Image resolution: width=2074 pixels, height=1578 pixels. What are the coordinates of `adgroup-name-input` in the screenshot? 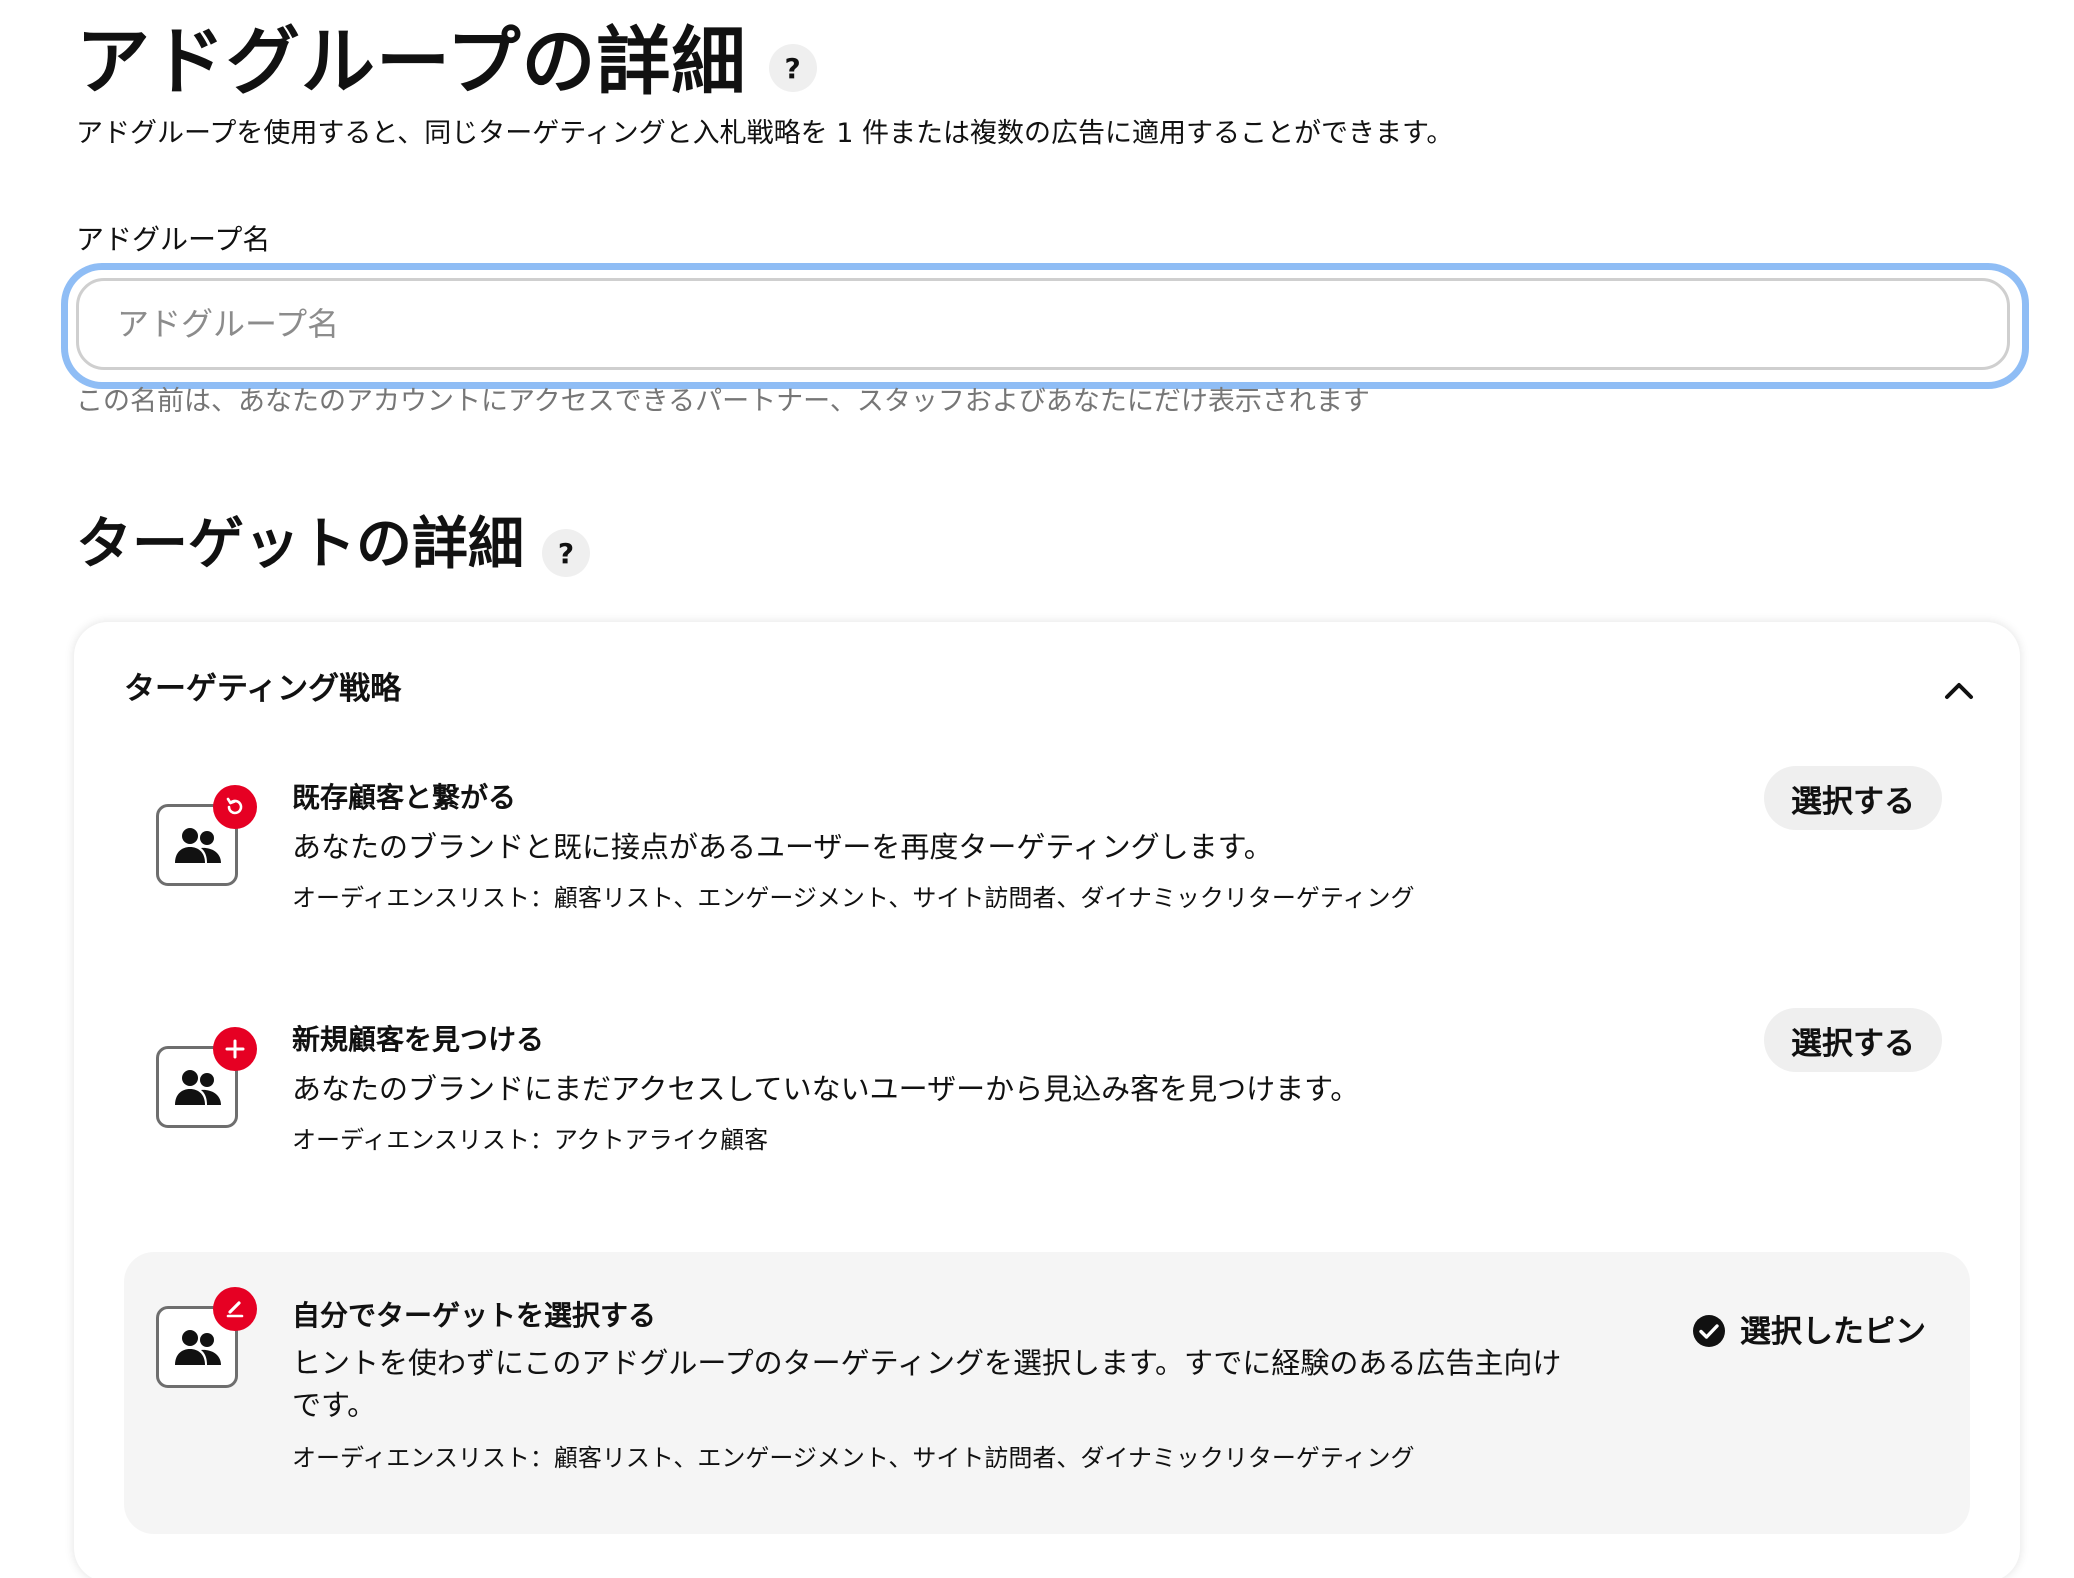 It's located at (1043, 324).